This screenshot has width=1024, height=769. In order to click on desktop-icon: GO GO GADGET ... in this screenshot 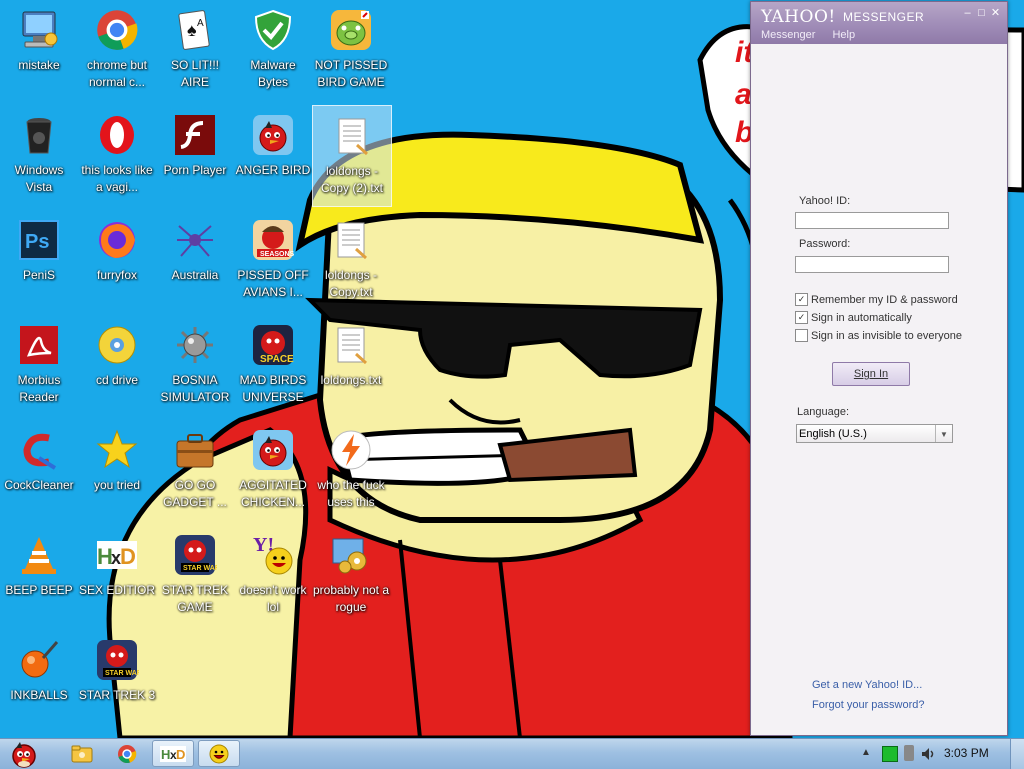, I will do `click(195, 470)`.